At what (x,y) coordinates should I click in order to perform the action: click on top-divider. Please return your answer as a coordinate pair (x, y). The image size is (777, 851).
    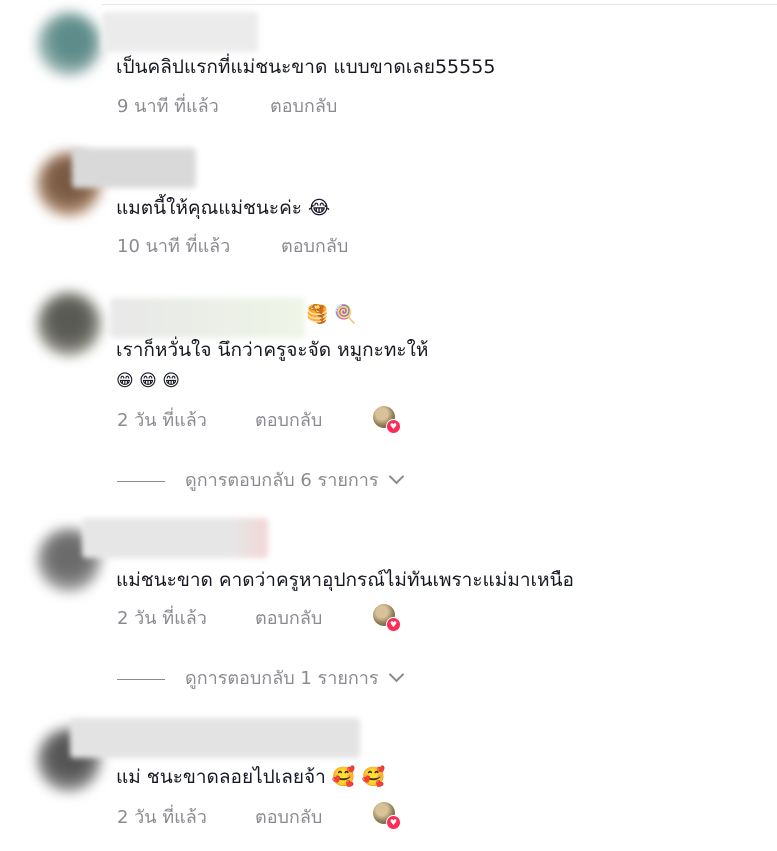
    Looking at the image, I should click on (439, 4).